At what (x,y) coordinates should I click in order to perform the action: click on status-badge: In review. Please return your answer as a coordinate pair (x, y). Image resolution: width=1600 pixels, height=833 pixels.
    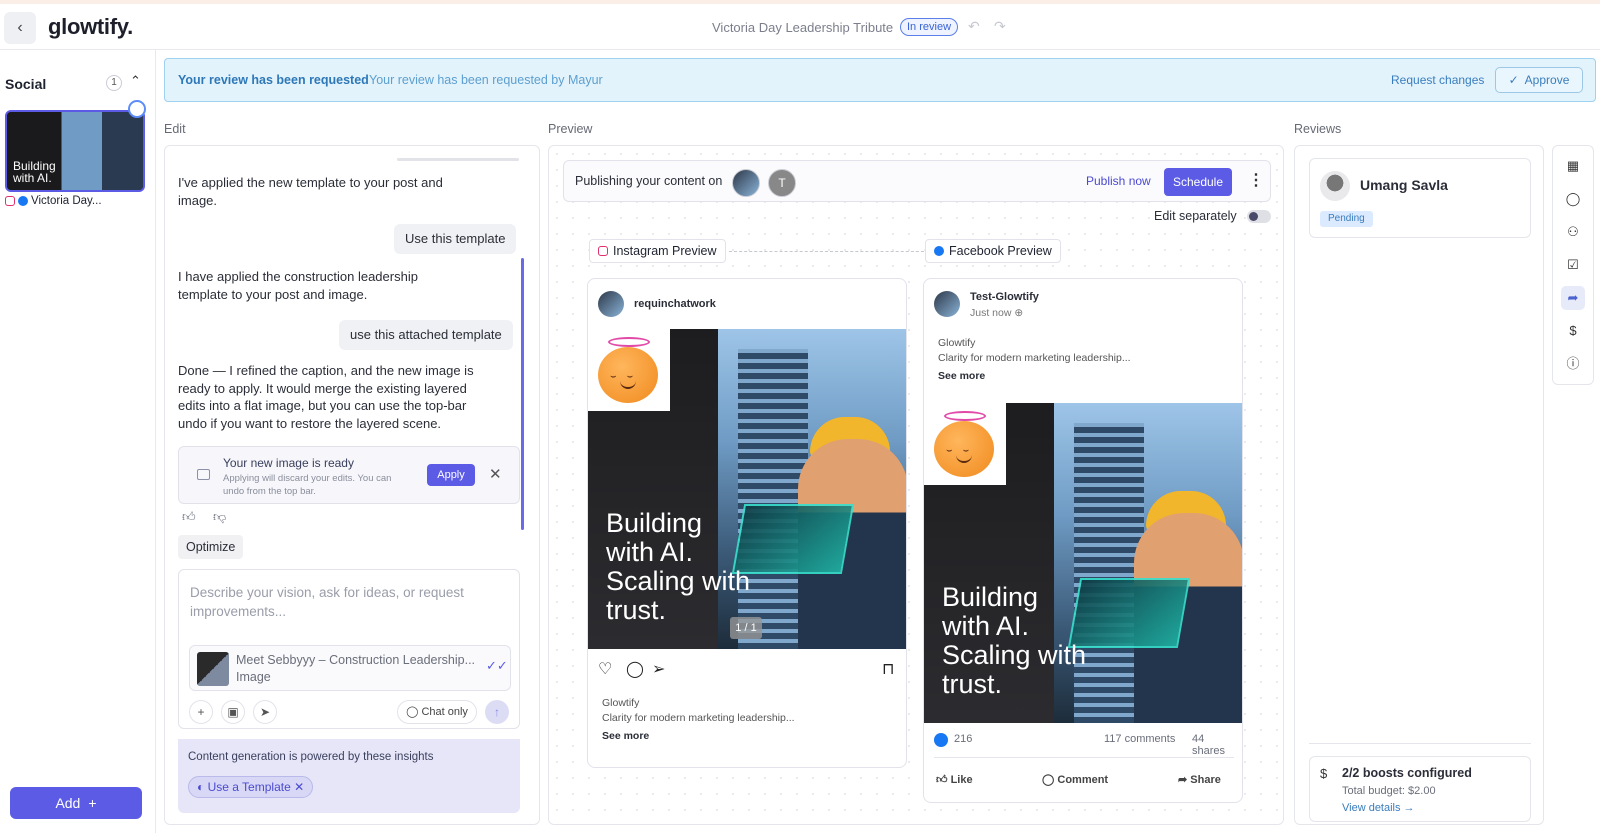
    Looking at the image, I should click on (929, 27).